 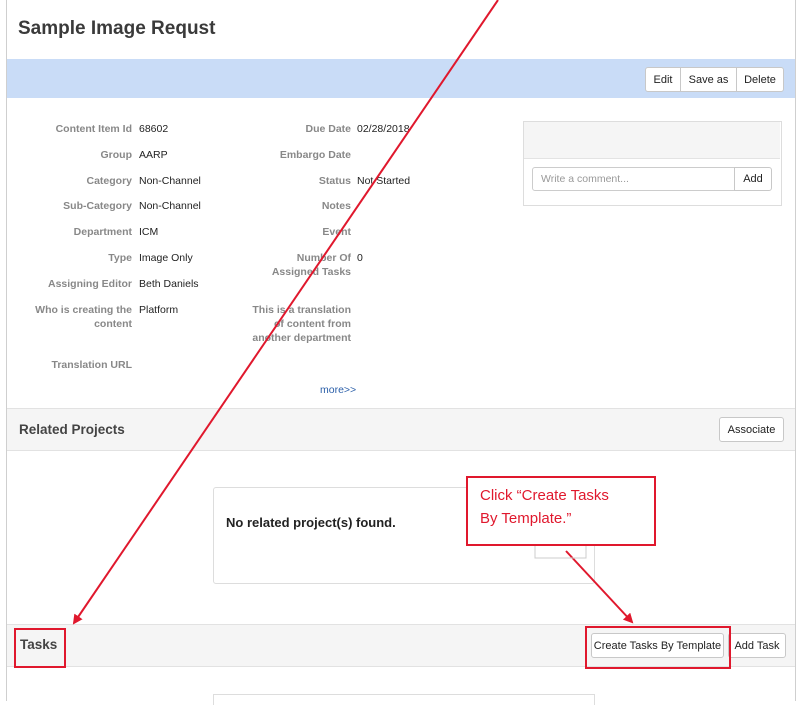 What do you see at coordinates (526, 518) in the screenshot?
I see `callout-line-2: By Template.”` at bounding box center [526, 518].